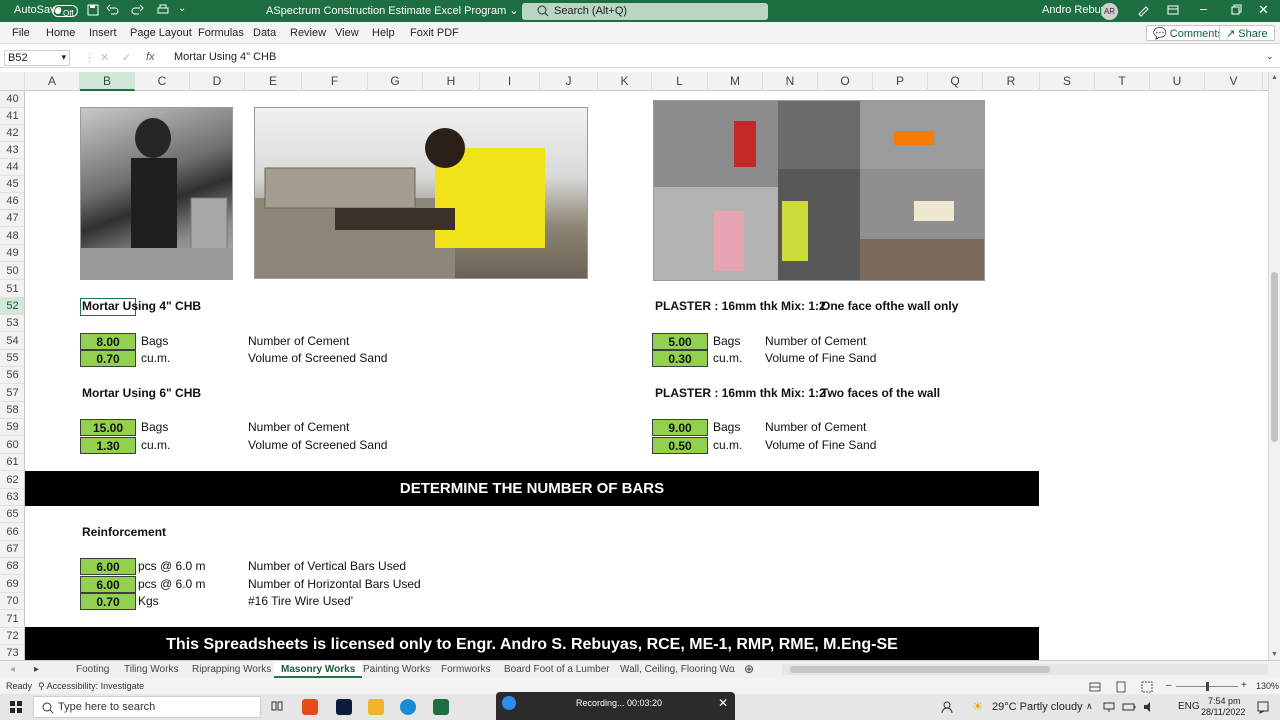 This screenshot has width=1280, height=720. Describe the element at coordinates (727, 445) in the screenshot. I see `plaster-2-sand-unit: cu.m.` at that location.